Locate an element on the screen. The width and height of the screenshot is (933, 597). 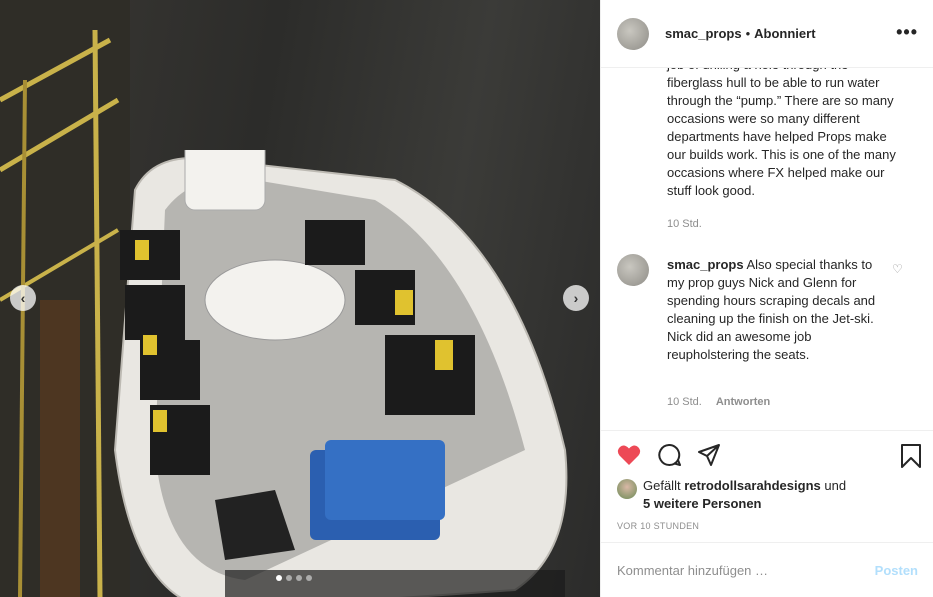
carousel-indicator is located at coordinates (294, 578).